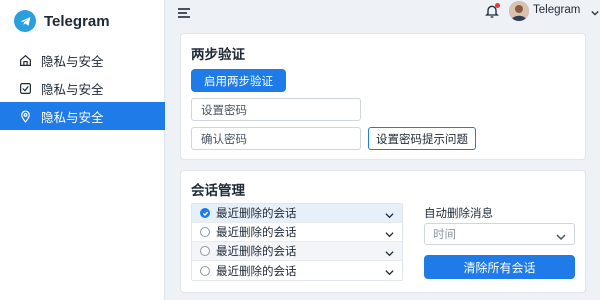 This screenshot has height=300, width=600. I want to click on sidebar-item-privacy-2: 隐私与安全, so click(82, 88).